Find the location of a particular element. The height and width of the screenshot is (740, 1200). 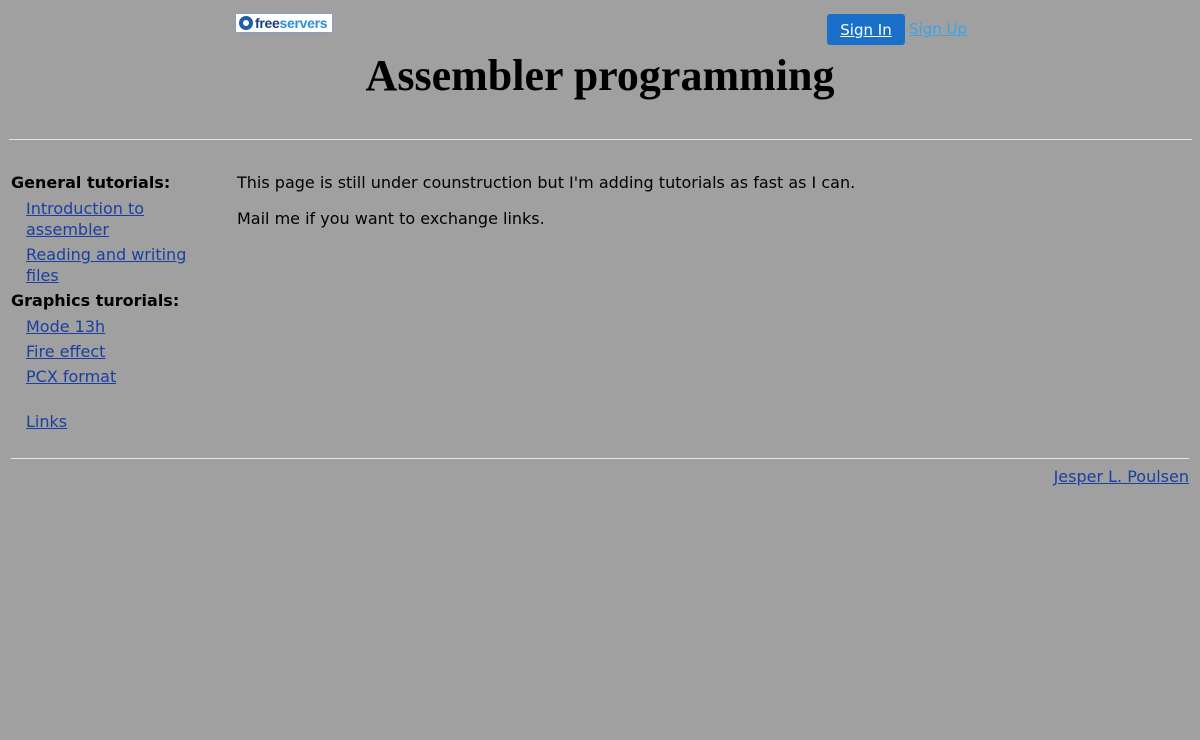

links-link: Links is located at coordinates (46, 421).